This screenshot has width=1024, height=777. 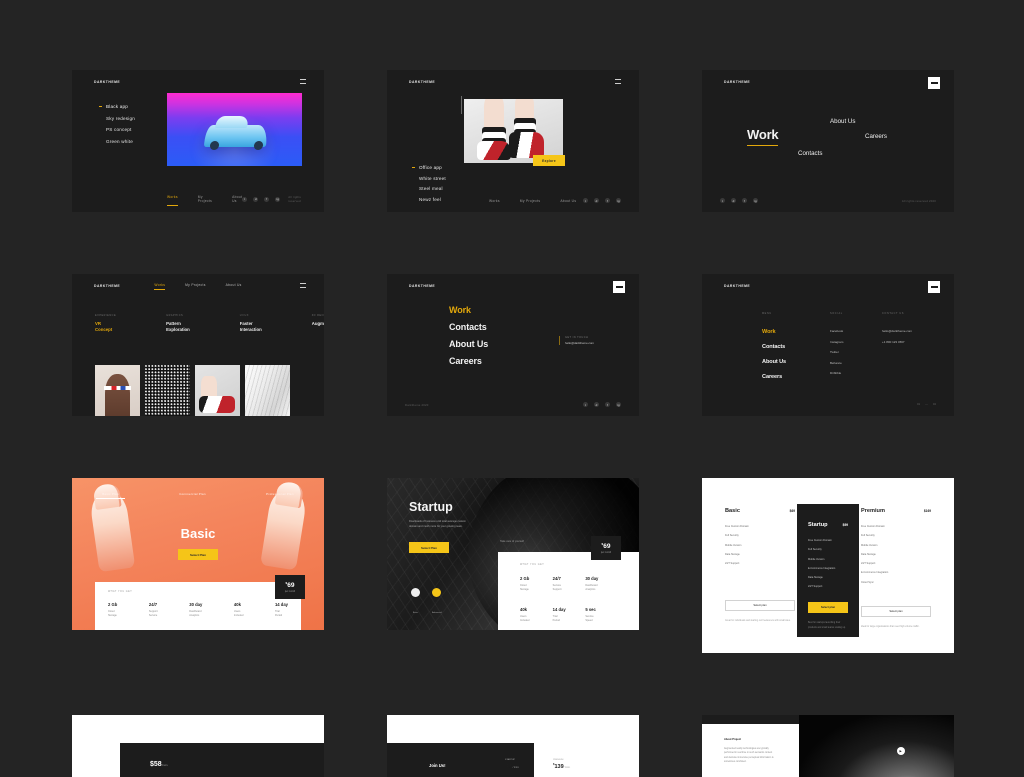 I want to click on top-nav: Works My Projects About Us, so click(x=198, y=286).